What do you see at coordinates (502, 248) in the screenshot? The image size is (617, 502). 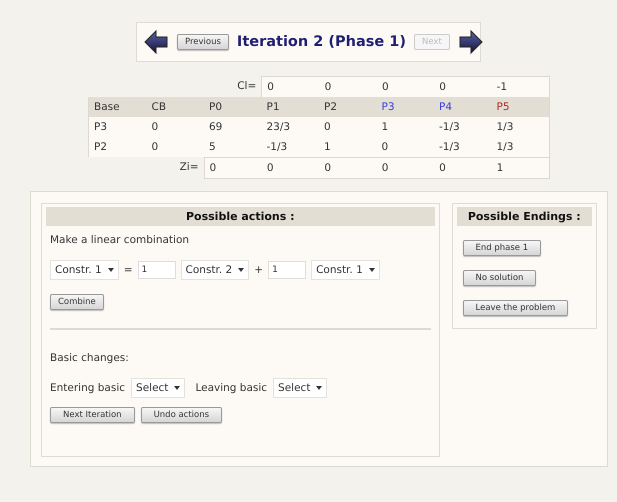 I see `ending-button: End phase 1` at bounding box center [502, 248].